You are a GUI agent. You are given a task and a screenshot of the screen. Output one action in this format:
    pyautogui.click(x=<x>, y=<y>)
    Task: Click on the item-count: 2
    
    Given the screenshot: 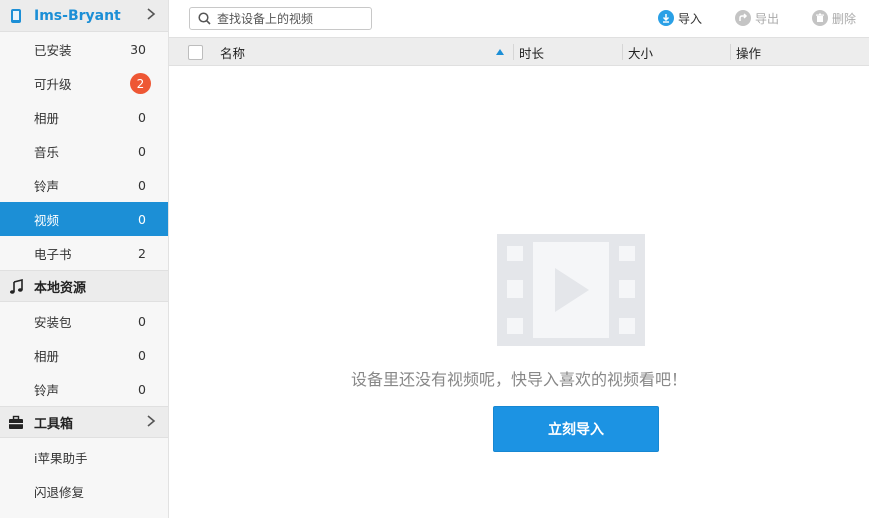 What is the action you would take?
    pyautogui.click(x=142, y=253)
    